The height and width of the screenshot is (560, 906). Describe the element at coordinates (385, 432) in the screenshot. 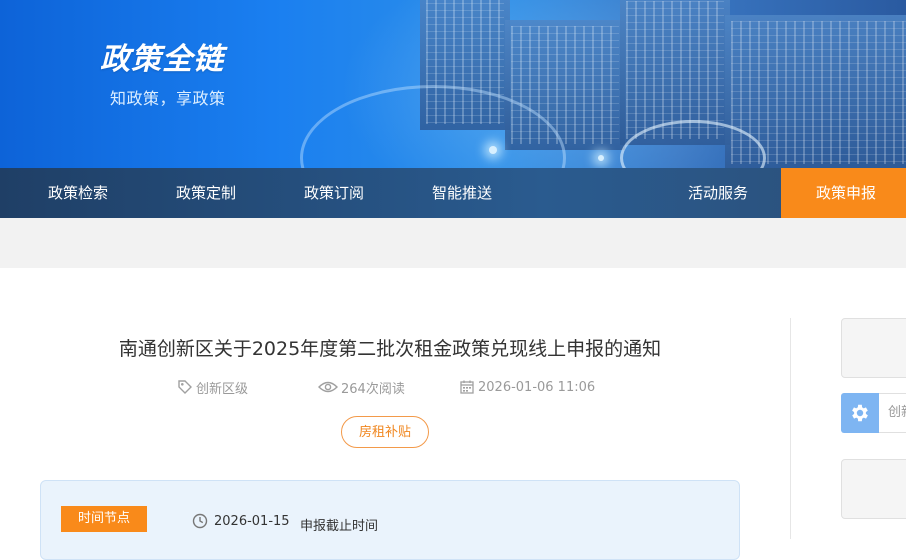

I see `policy-tag: 房租补贴` at that location.